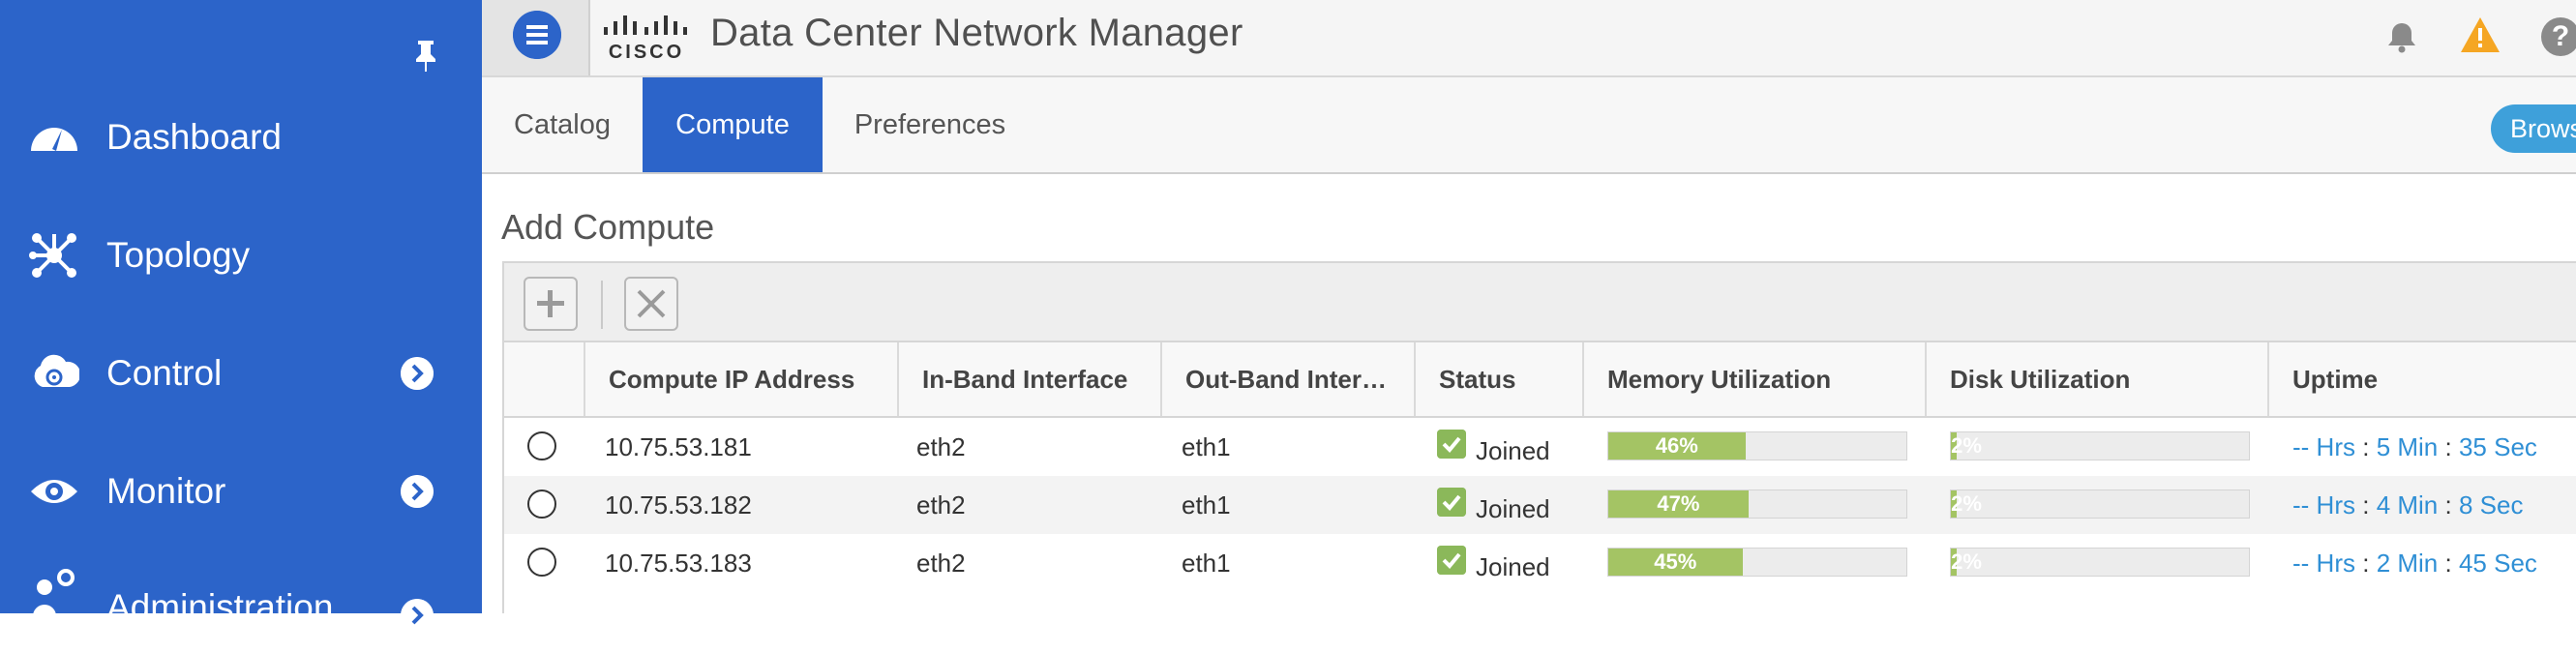 This screenshot has height=653, width=2576. Describe the element at coordinates (164, 373) in the screenshot. I see `sidebar-item-label: Control` at that location.